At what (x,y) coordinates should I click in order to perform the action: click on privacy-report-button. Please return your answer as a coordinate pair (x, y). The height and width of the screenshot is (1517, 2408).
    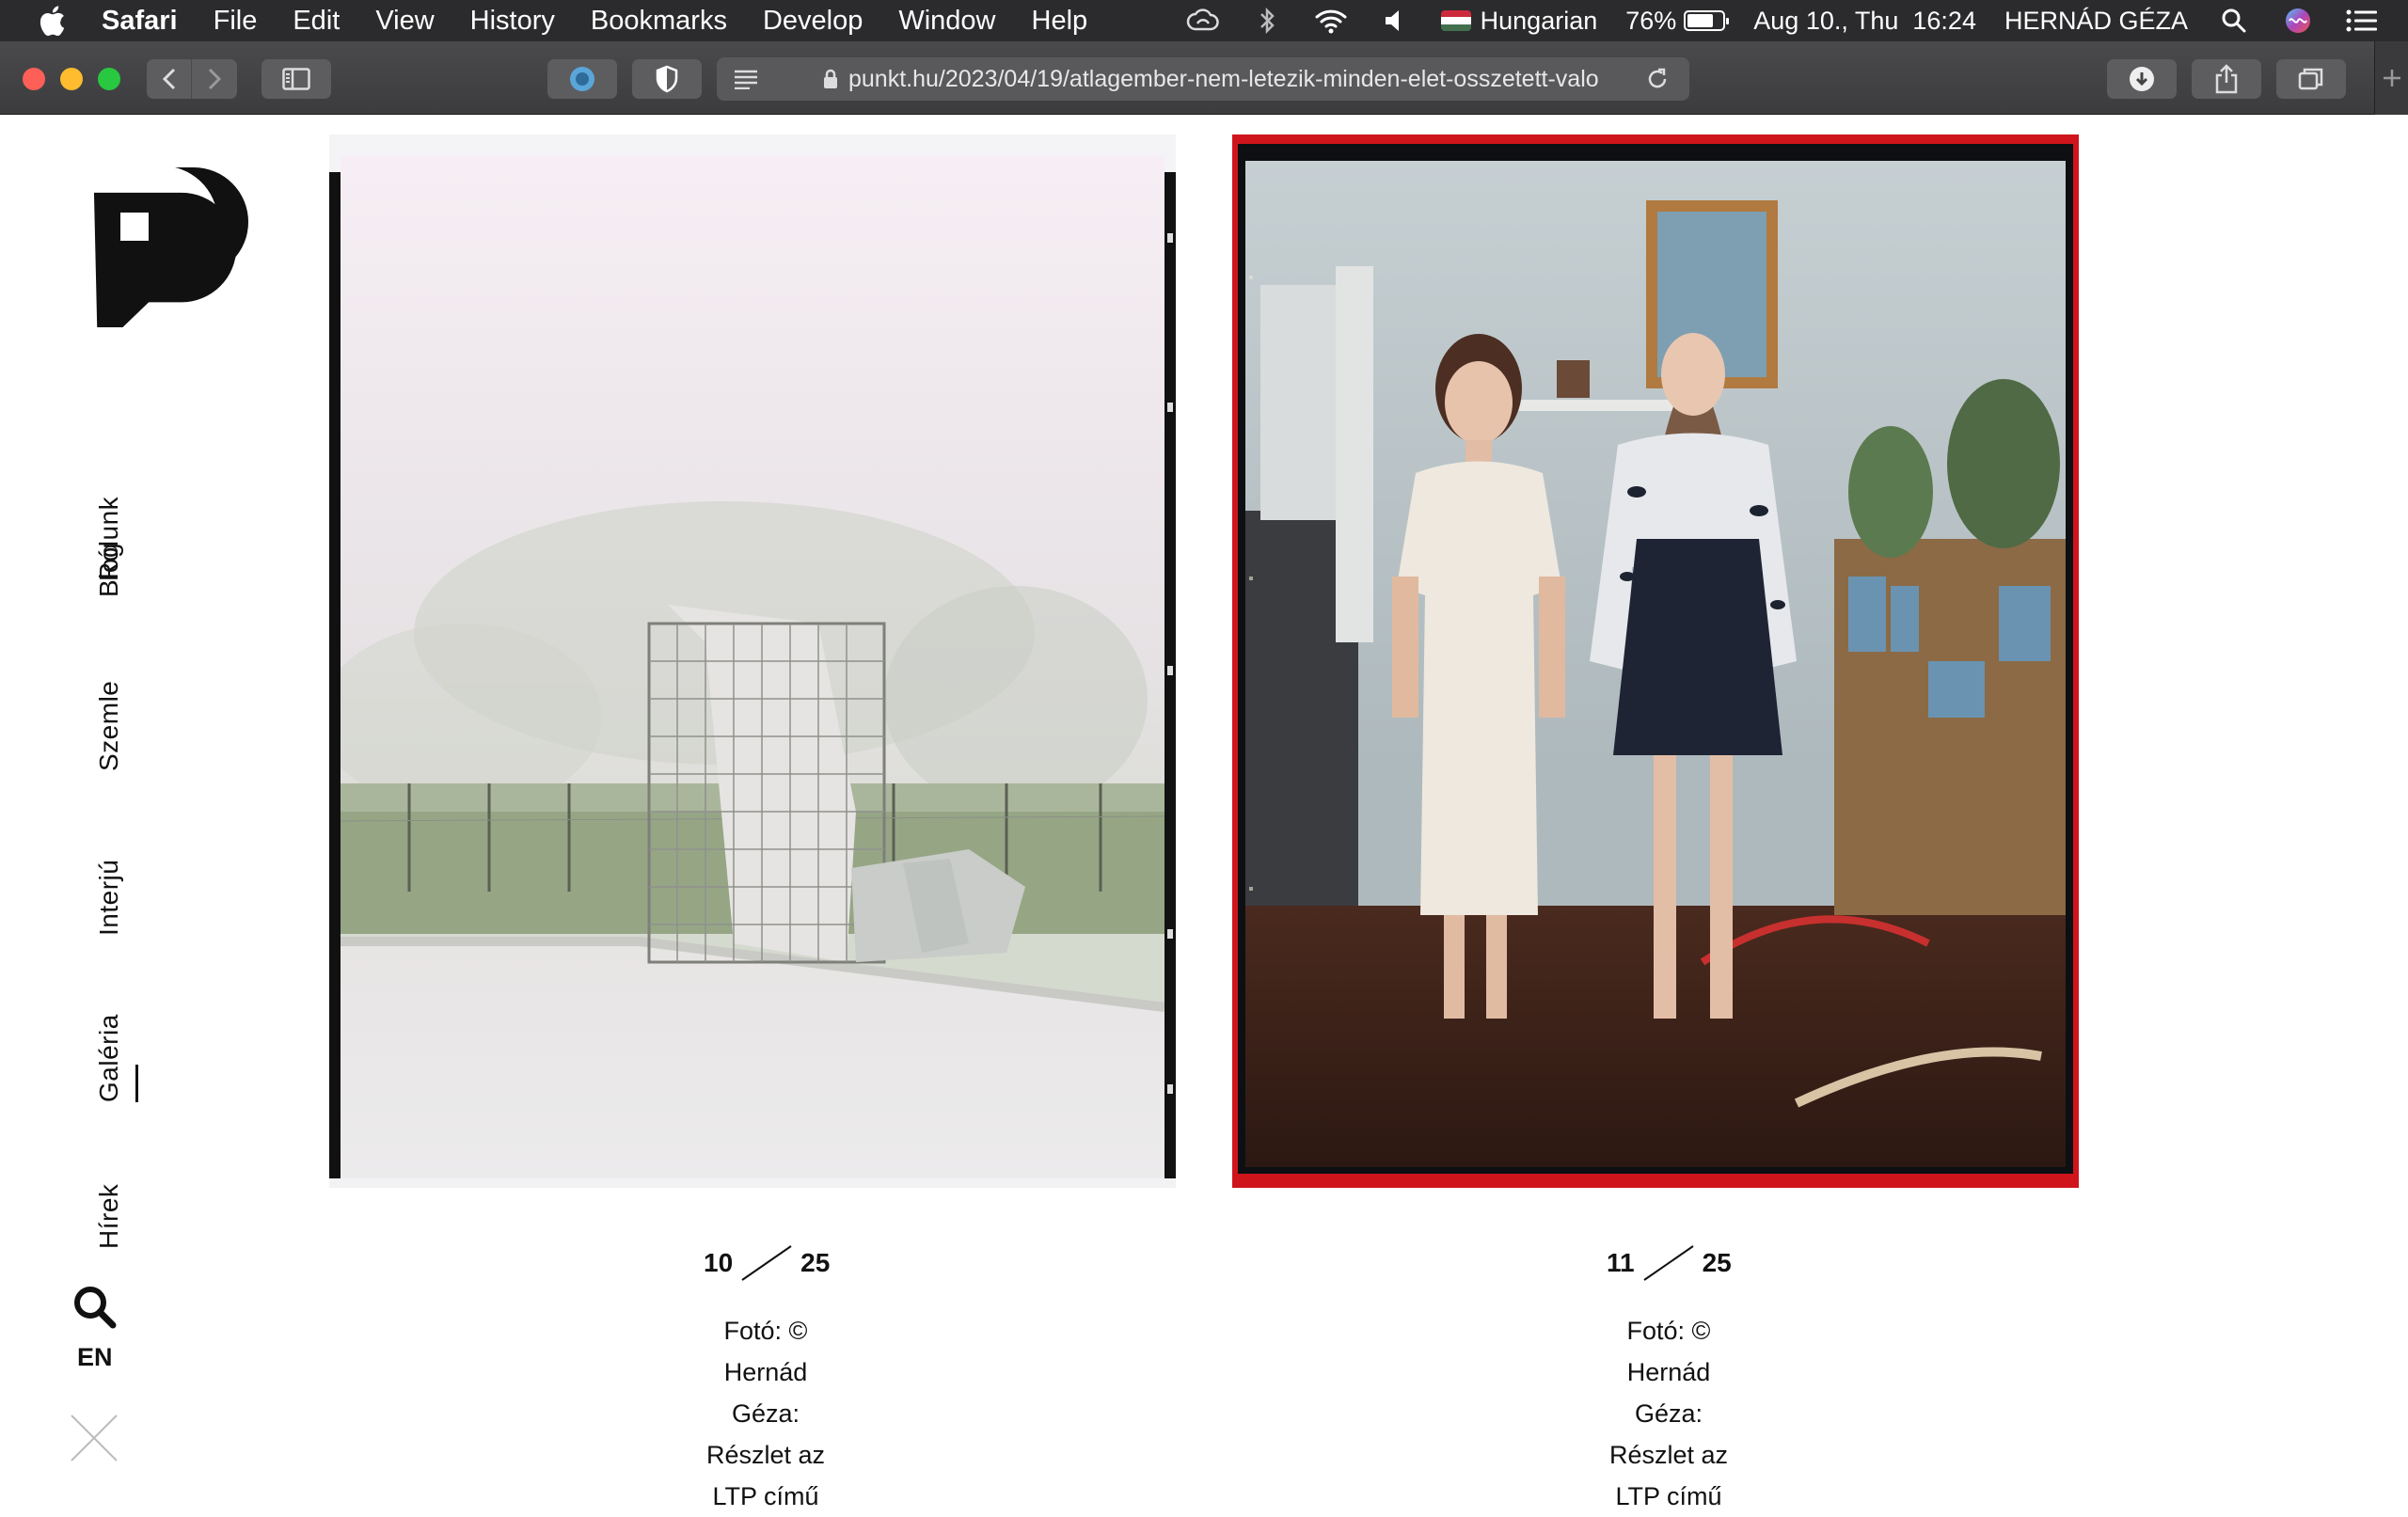
    Looking at the image, I should click on (667, 79).